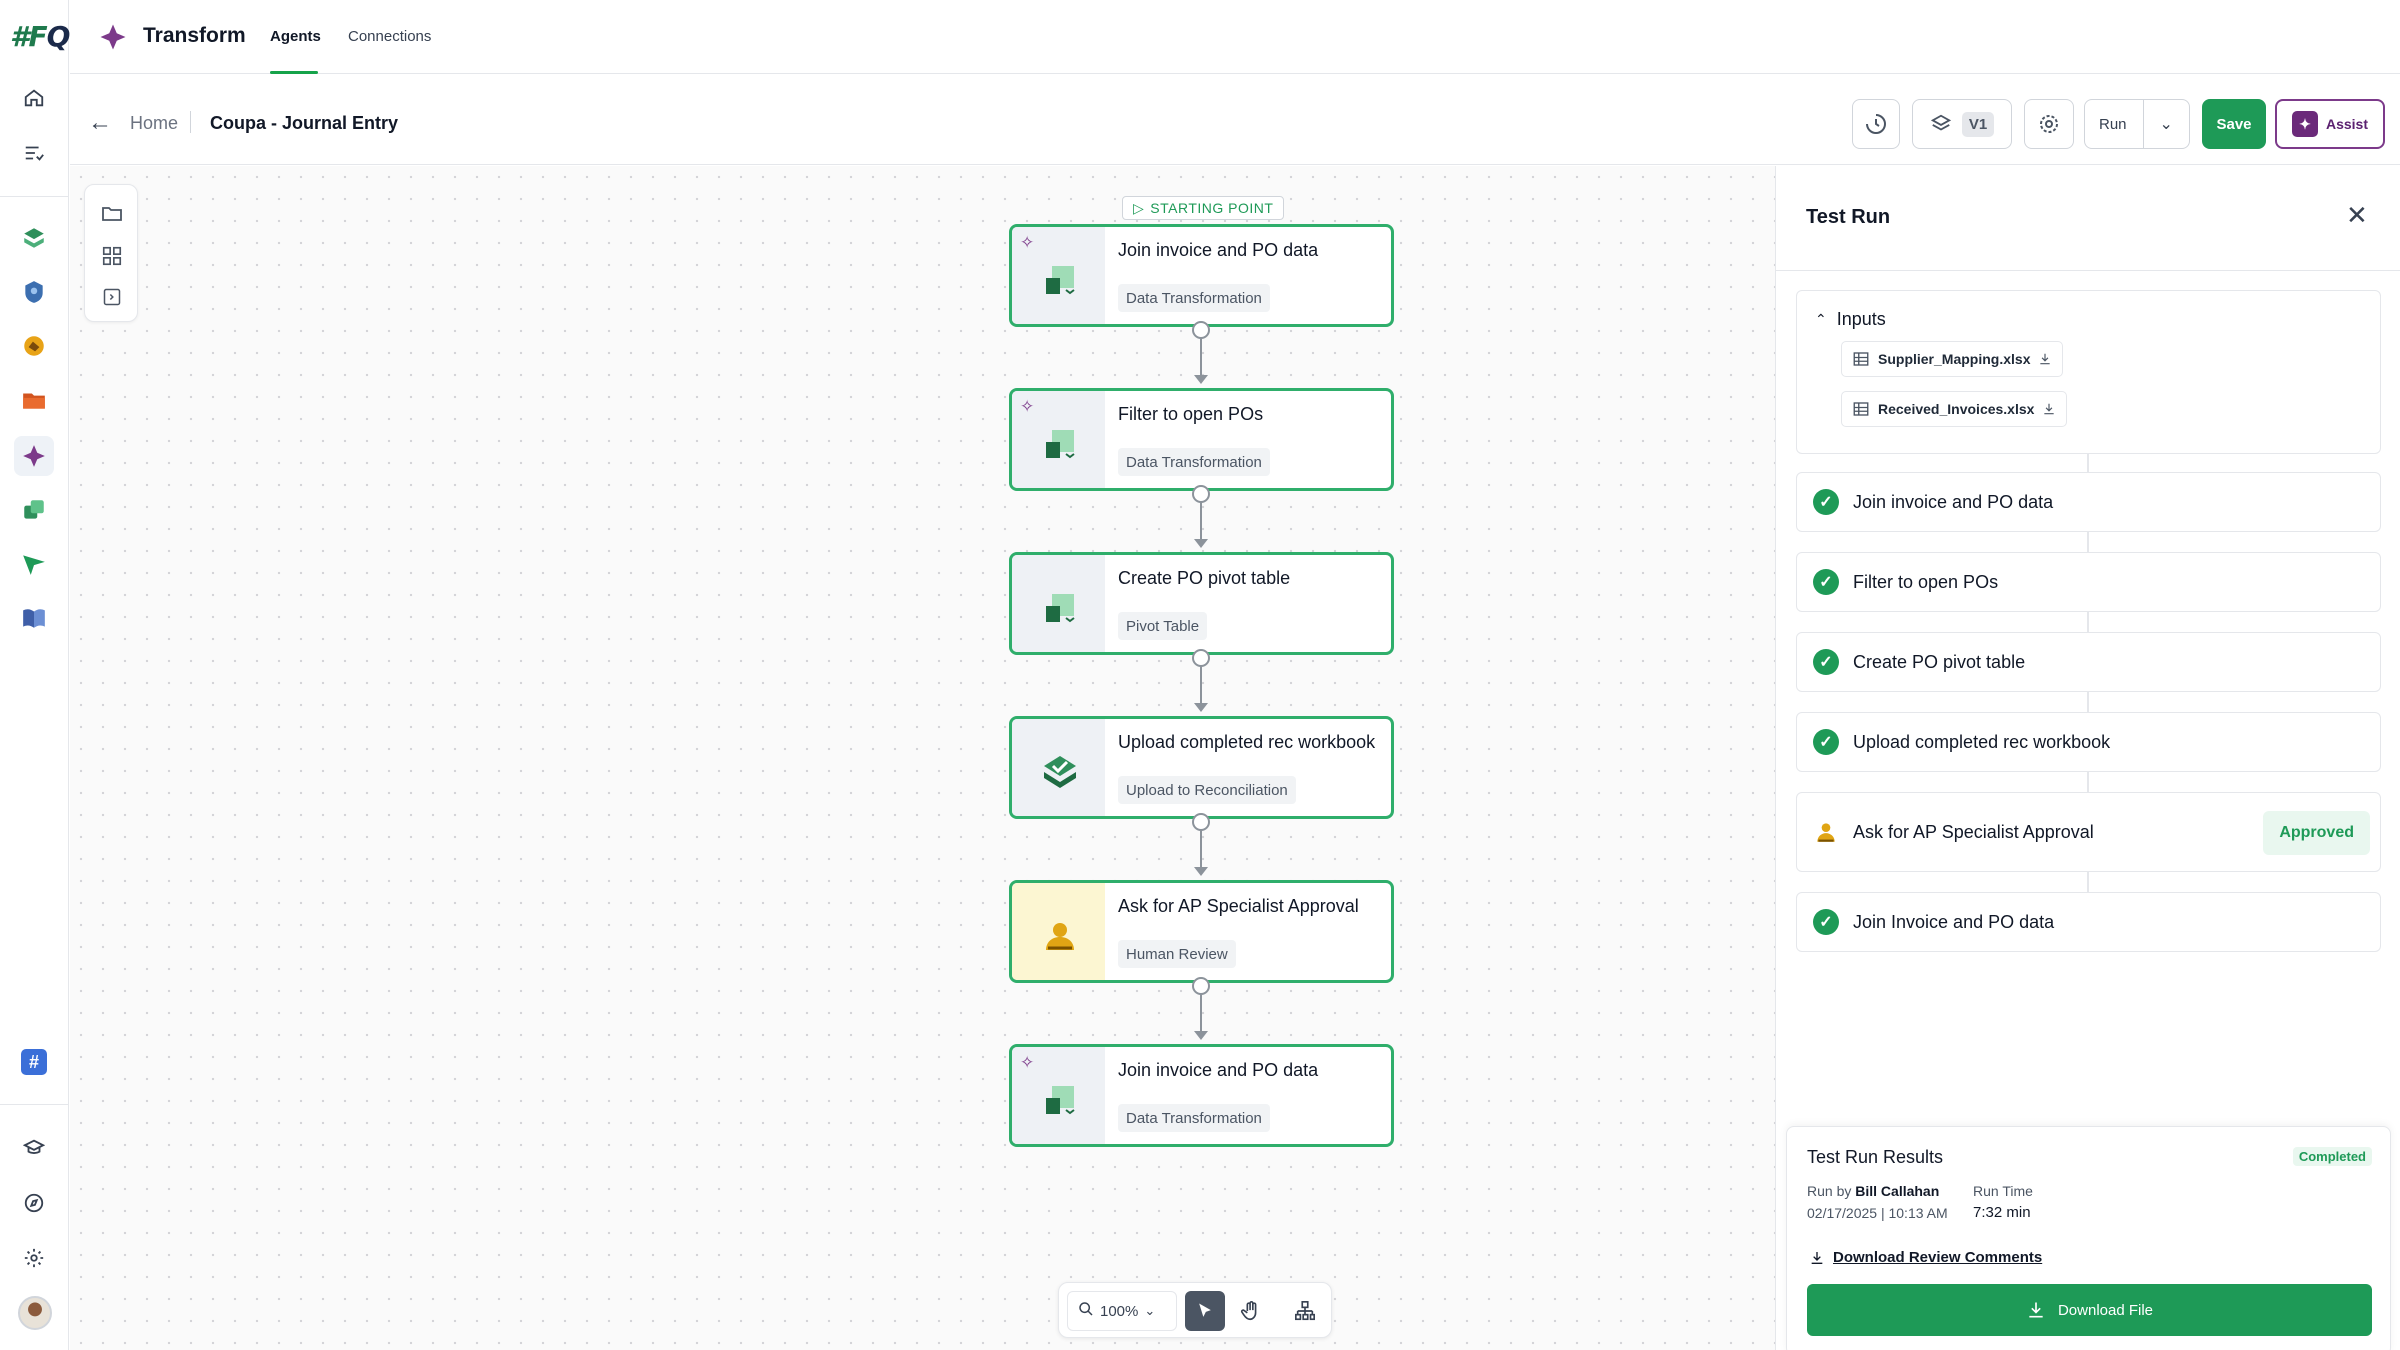  What do you see at coordinates (35, 675) in the screenshot?
I see `left-rail: #FQ #` at bounding box center [35, 675].